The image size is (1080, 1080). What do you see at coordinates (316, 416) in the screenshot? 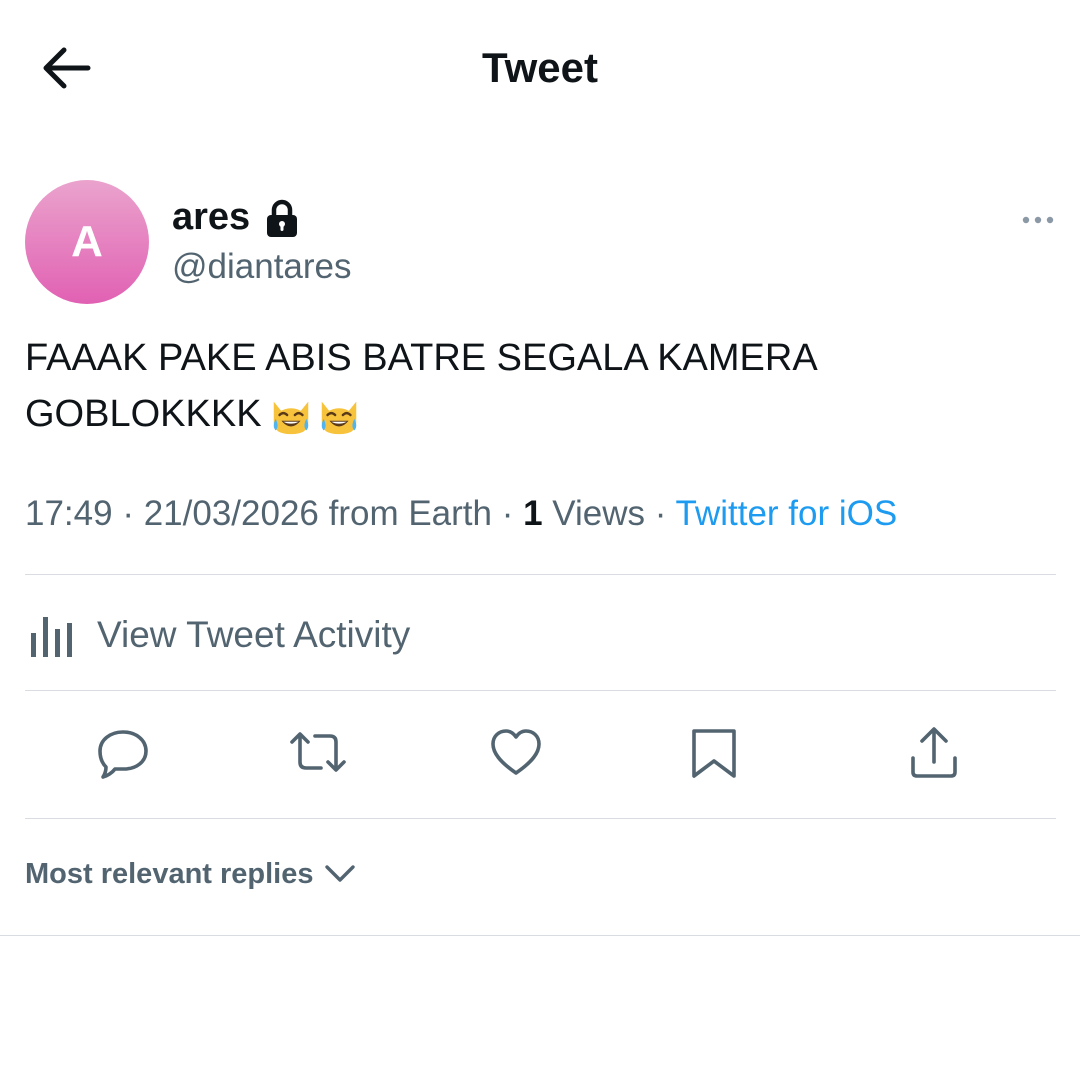
I see `emoji-group` at bounding box center [316, 416].